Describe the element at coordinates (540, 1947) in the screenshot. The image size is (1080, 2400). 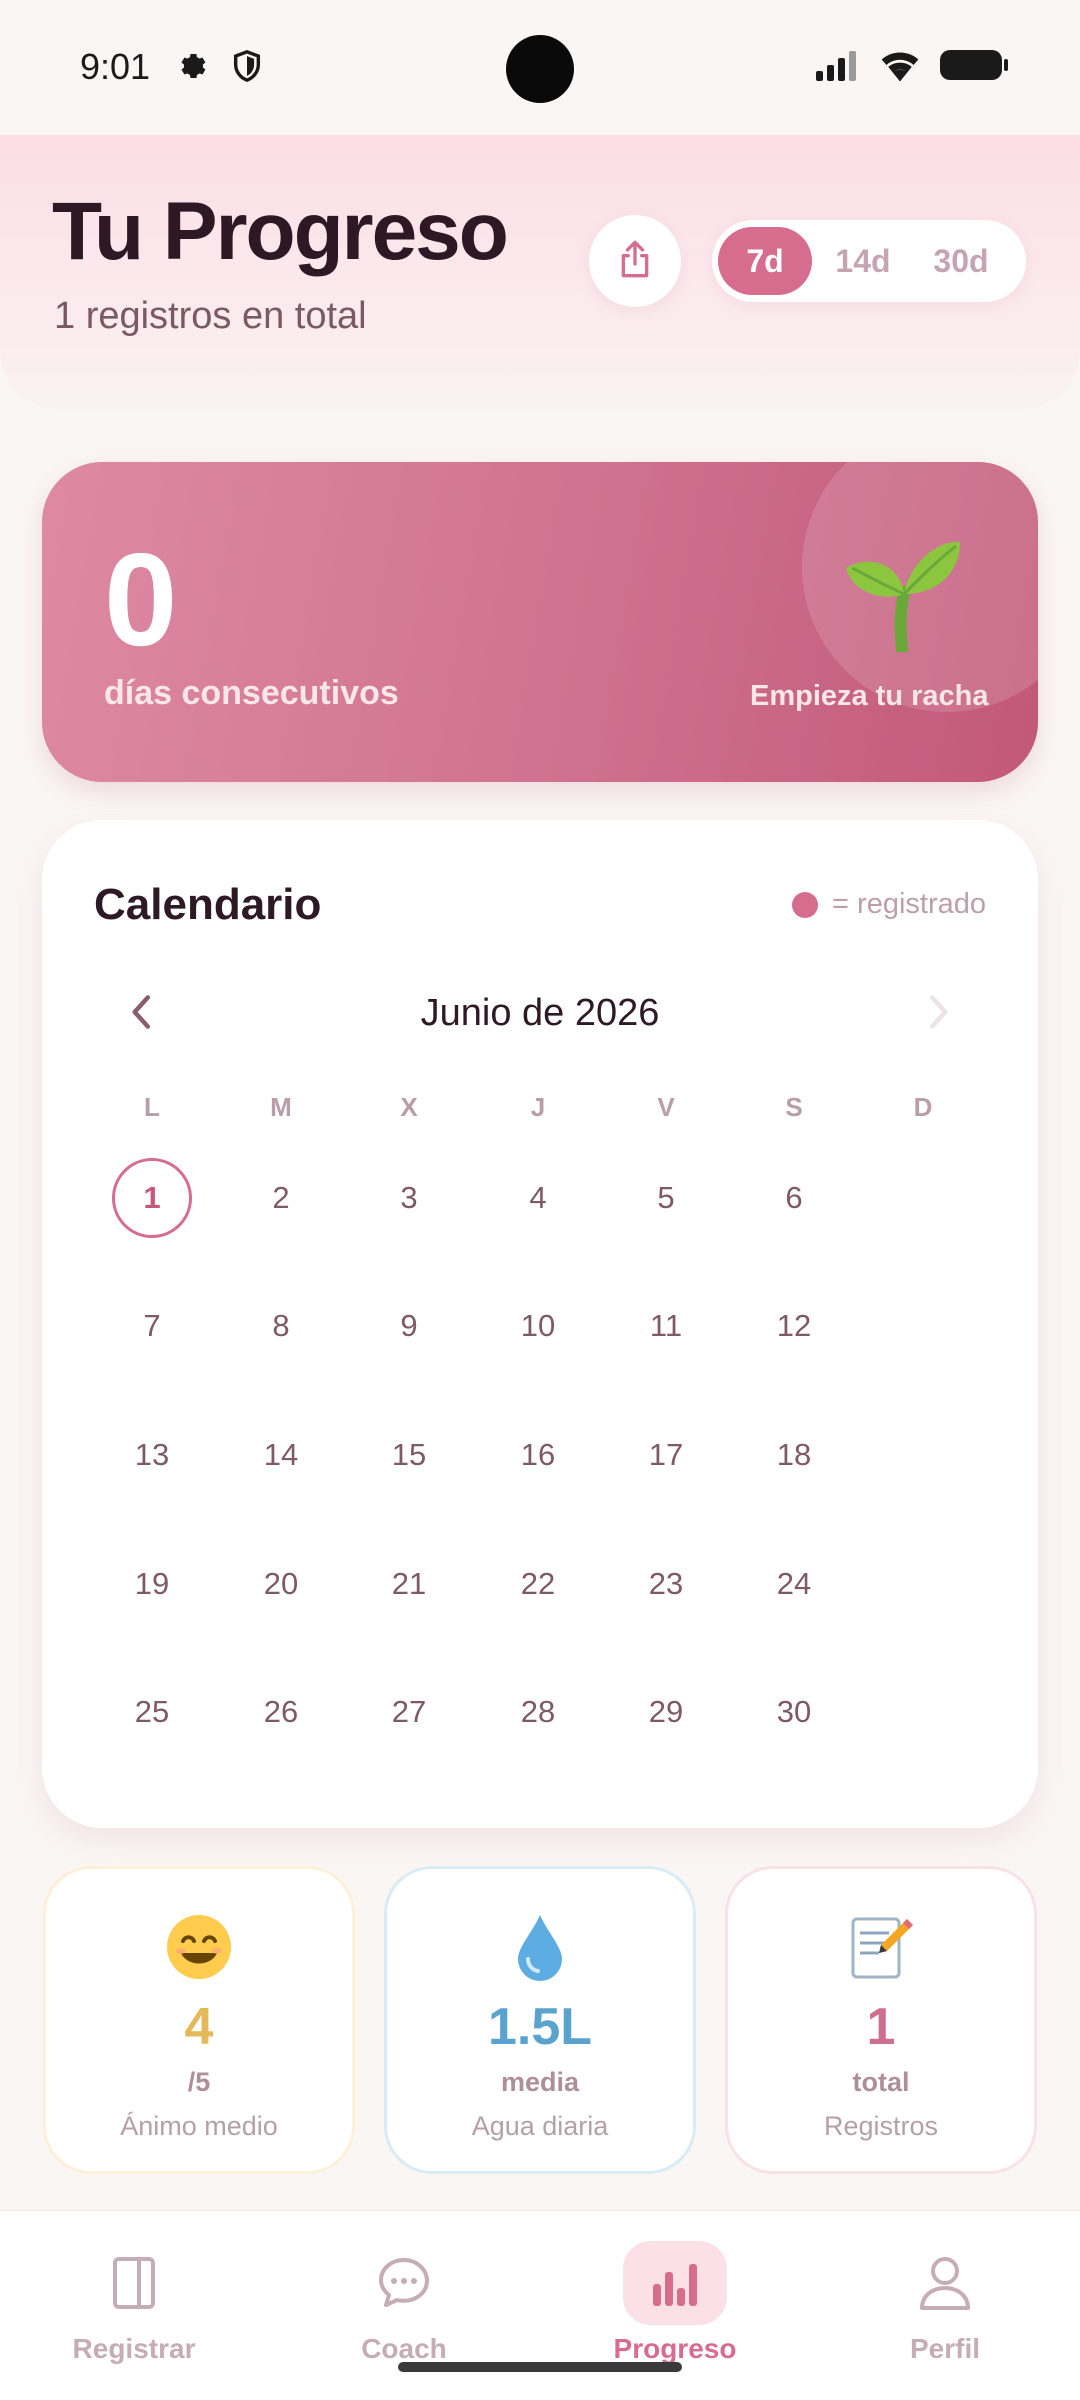
I see `water-drop-icon` at that location.